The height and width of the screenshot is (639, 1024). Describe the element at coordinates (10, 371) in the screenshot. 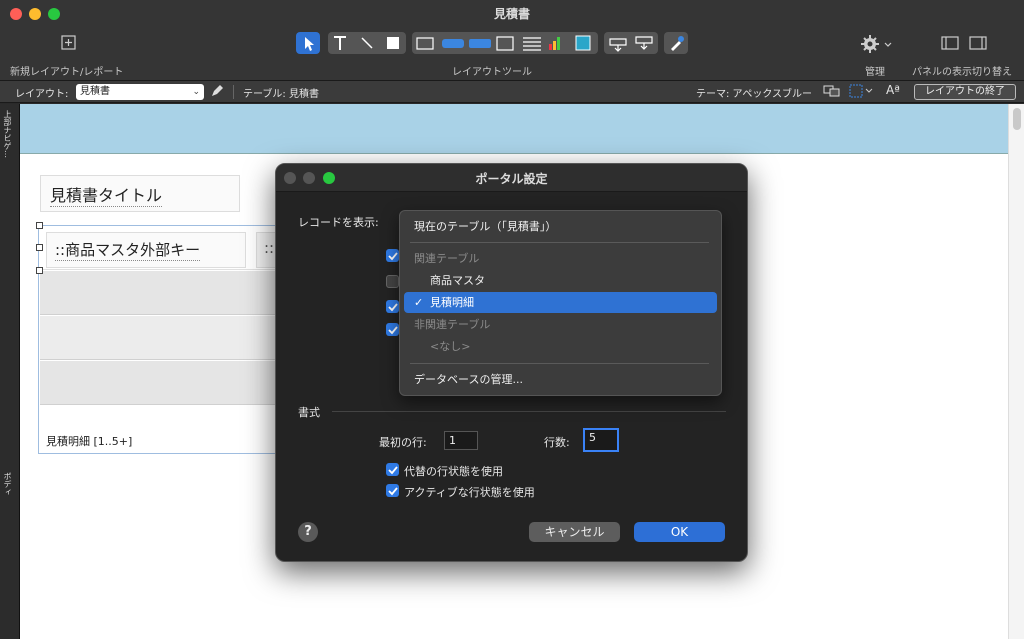

I see `part-label-strip: 上部ナビゲ… ボディ` at that location.